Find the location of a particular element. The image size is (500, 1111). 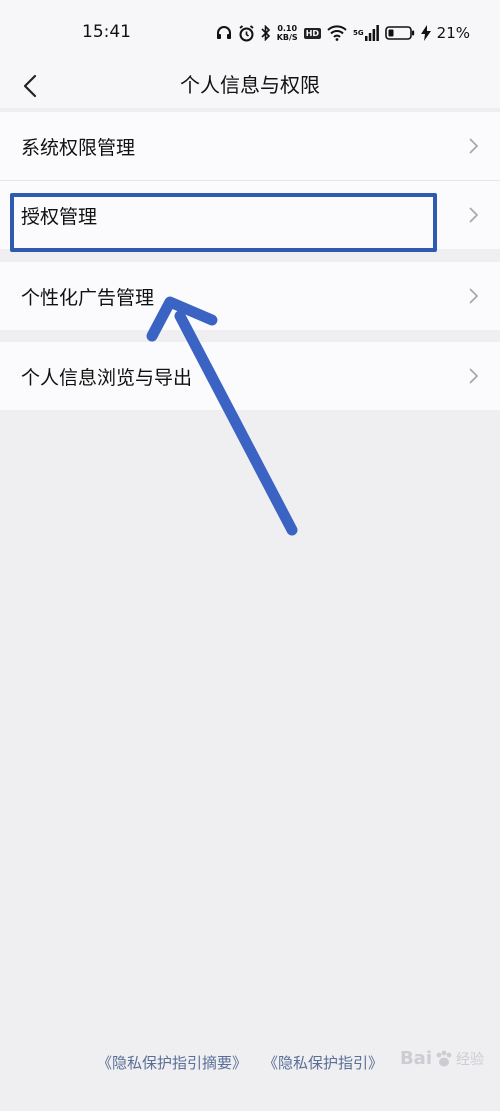

page-title: 个人信息与权限 is located at coordinates (250, 85).